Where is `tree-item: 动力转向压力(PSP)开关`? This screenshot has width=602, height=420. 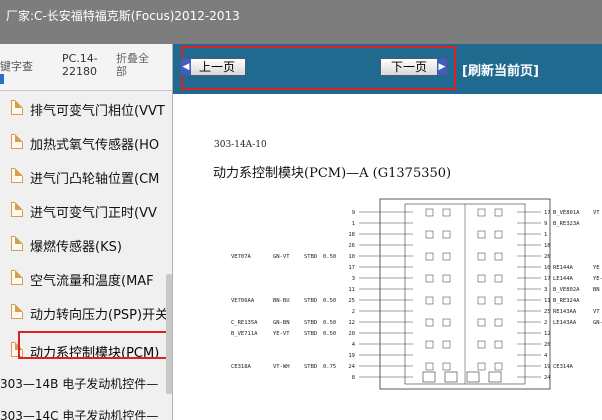
tree-item: 动力转向压力(PSP)开关 is located at coordinates (84, 313).